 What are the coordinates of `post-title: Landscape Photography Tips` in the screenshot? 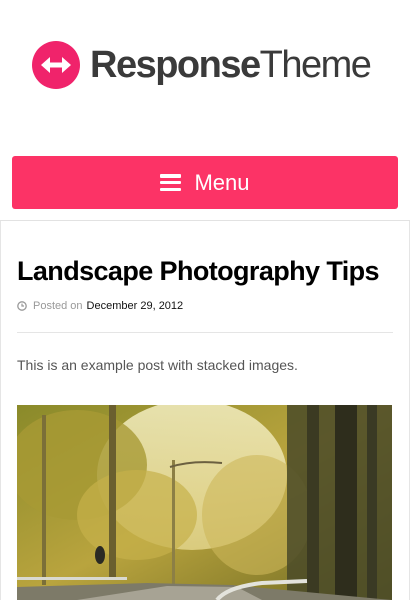 It's located at (207, 271).